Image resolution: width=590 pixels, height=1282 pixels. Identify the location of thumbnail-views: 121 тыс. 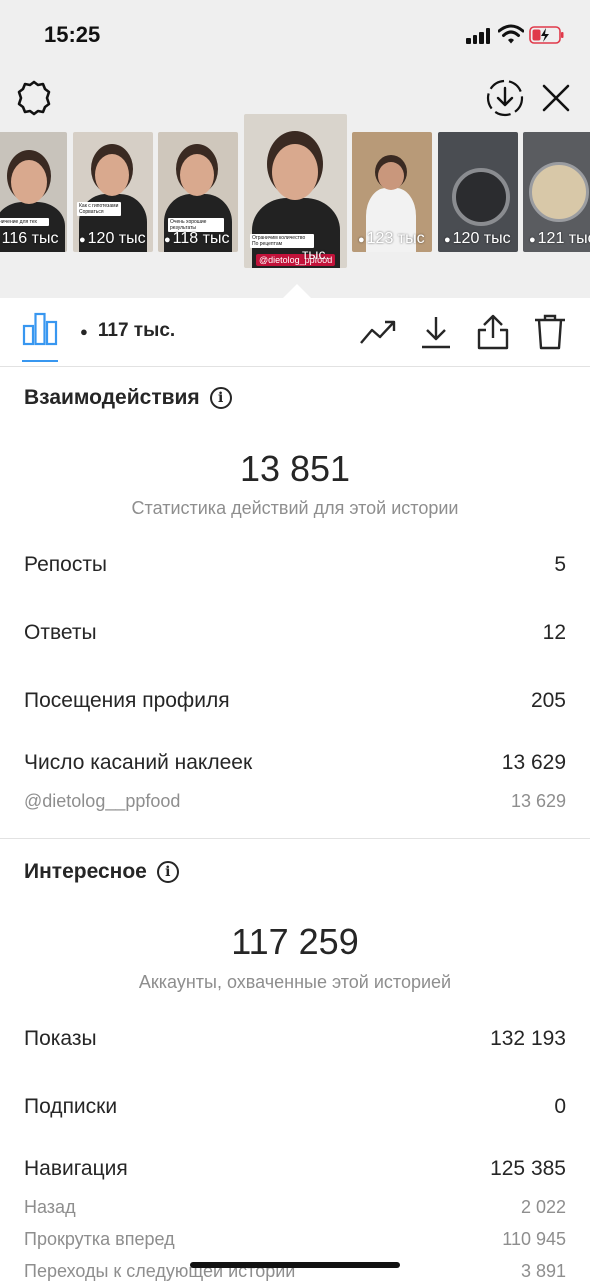
(563, 238).